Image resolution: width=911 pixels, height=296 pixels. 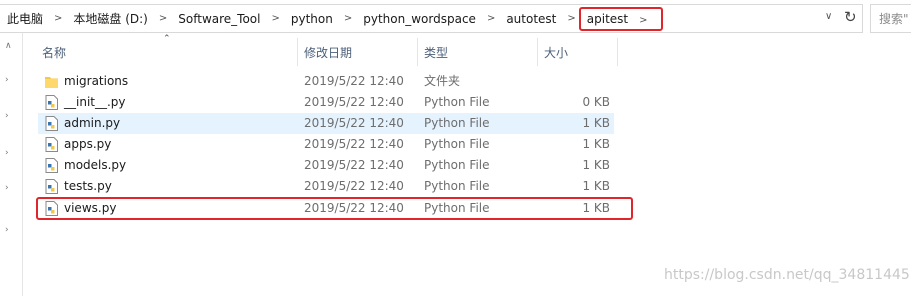 I want to click on file-name: models.py, so click(x=95, y=165).